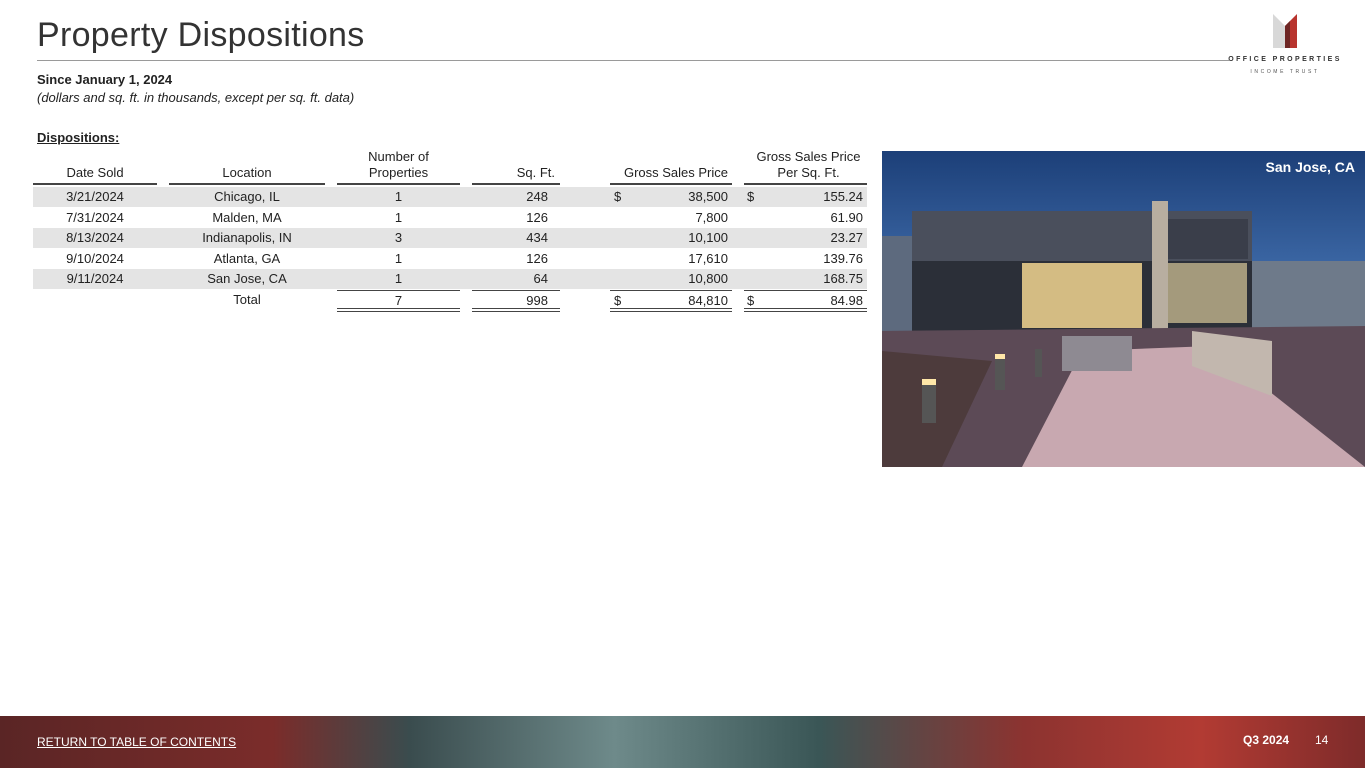 Image resolution: width=1365 pixels, height=768 pixels. What do you see at coordinates (708, 300) in the screenshot?
I see `total-price: 84,810` at bounding box center [708, 300].